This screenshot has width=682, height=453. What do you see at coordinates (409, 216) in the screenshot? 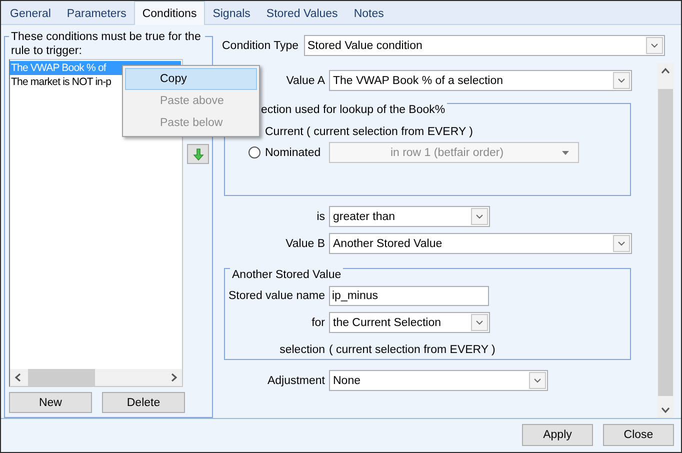
I see `dropdown: greater than` at bounding box center [409, 216].